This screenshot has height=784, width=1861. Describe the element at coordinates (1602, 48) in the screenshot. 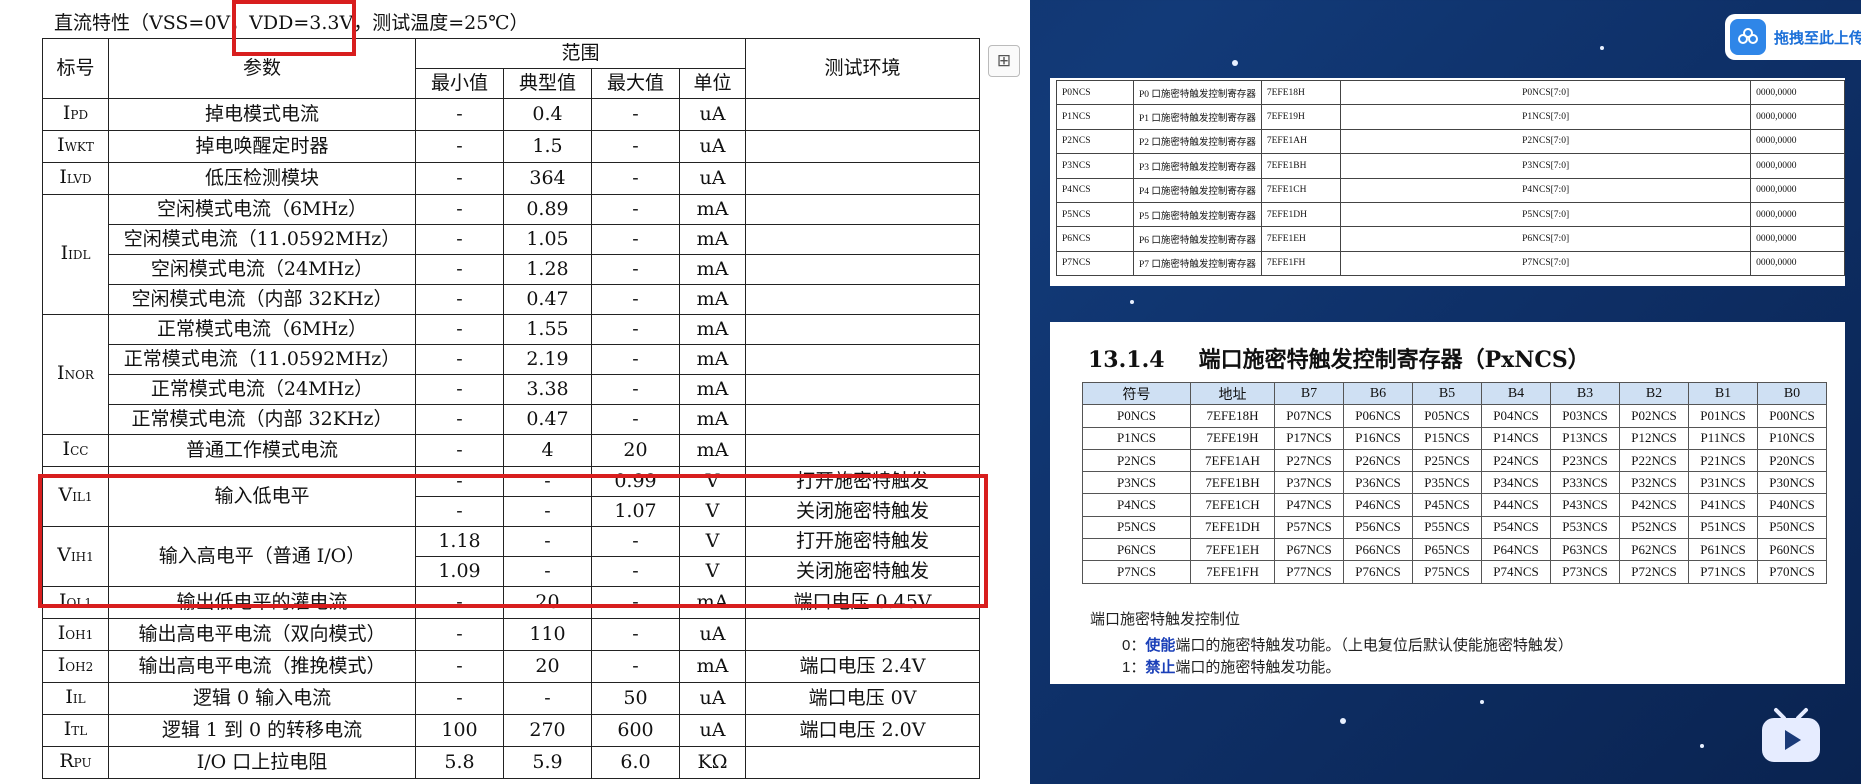

I see `sparkle-dot` at that location.